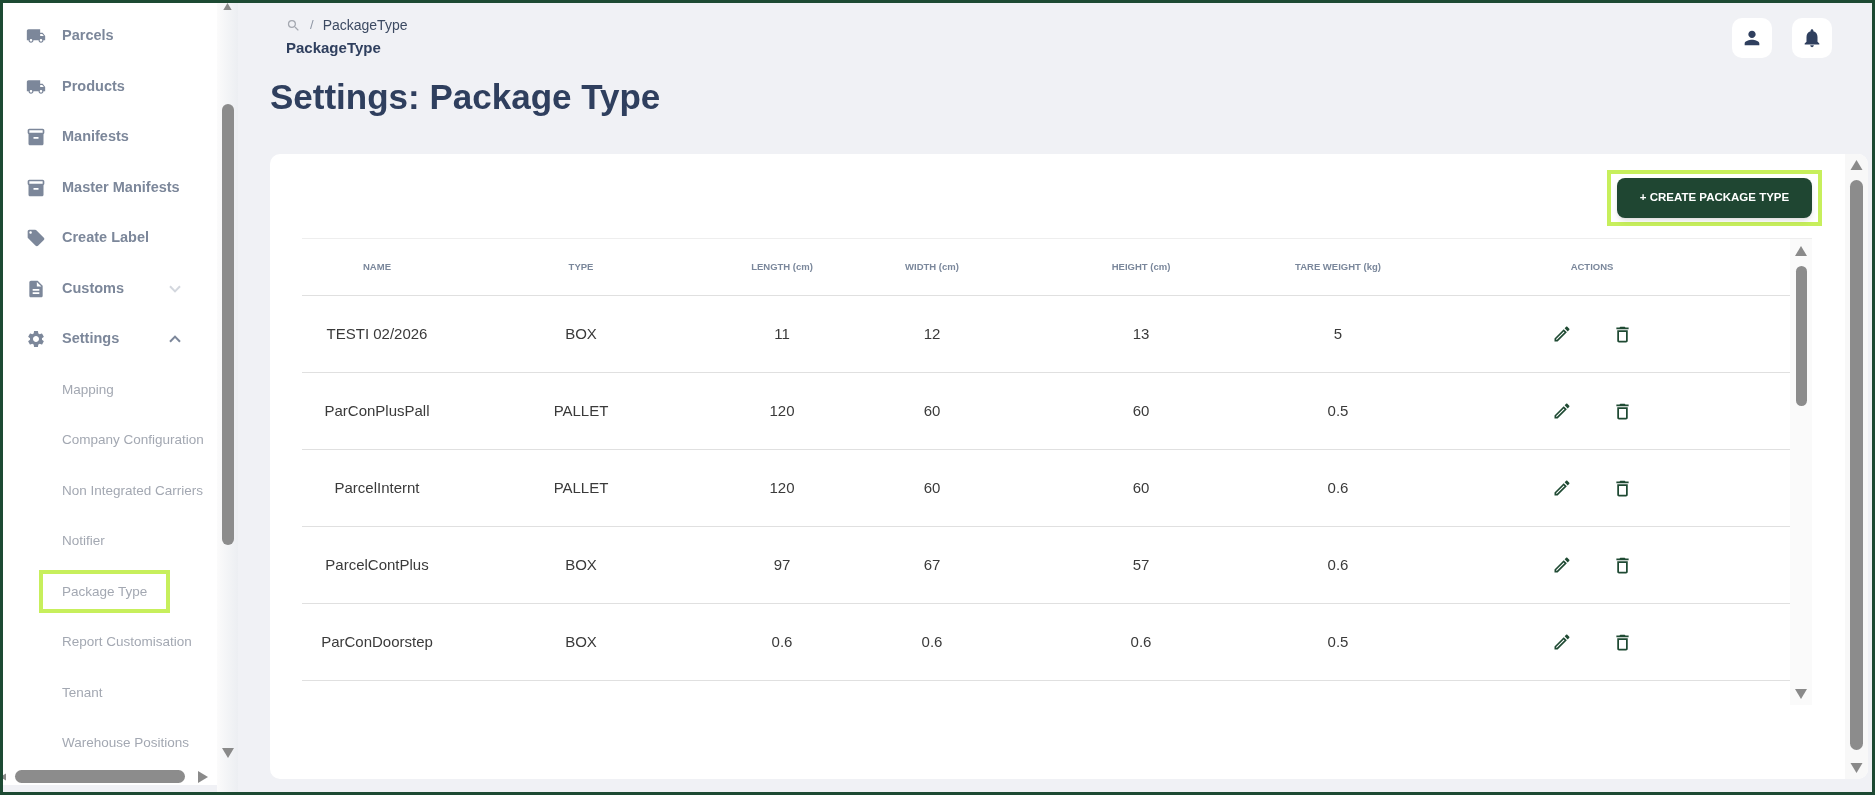 This screenshot has height=795, width=1875. Describe the element at coordinates (110, 288) in the screenshot. I see `nav-item: Customs` at that location.